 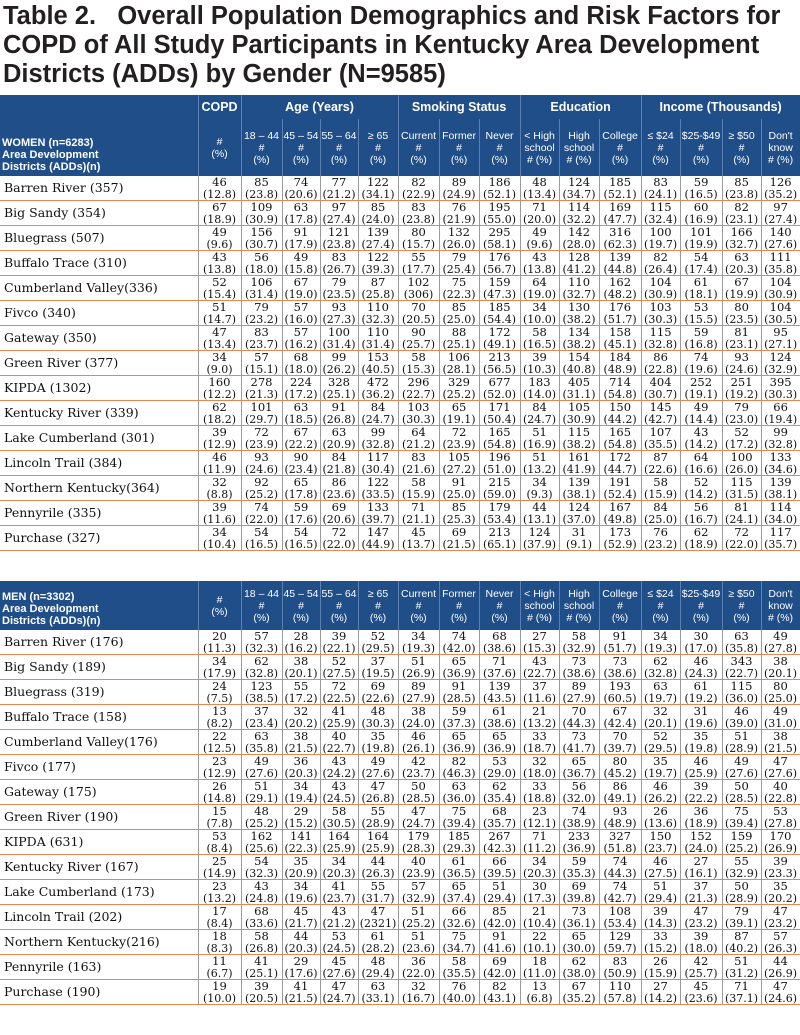 I want to click on data-cell: 81 (23.1), so click(x=742, y=338).